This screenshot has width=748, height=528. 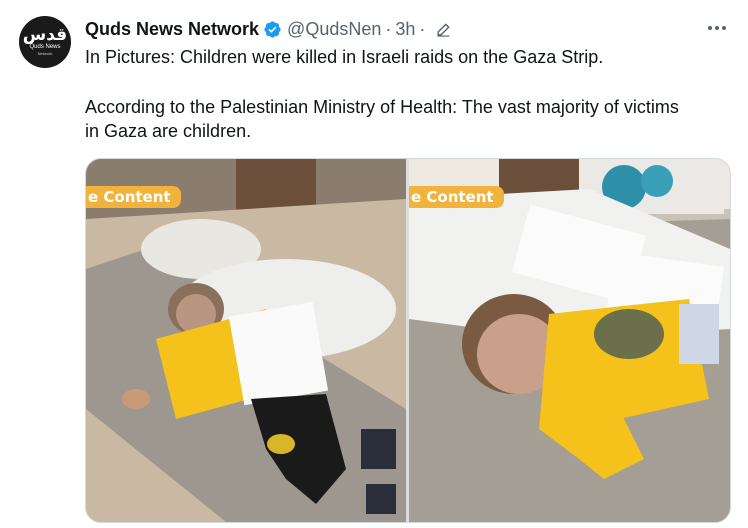 I want to click on content-badge: e Content, so click(x=133, y=197).